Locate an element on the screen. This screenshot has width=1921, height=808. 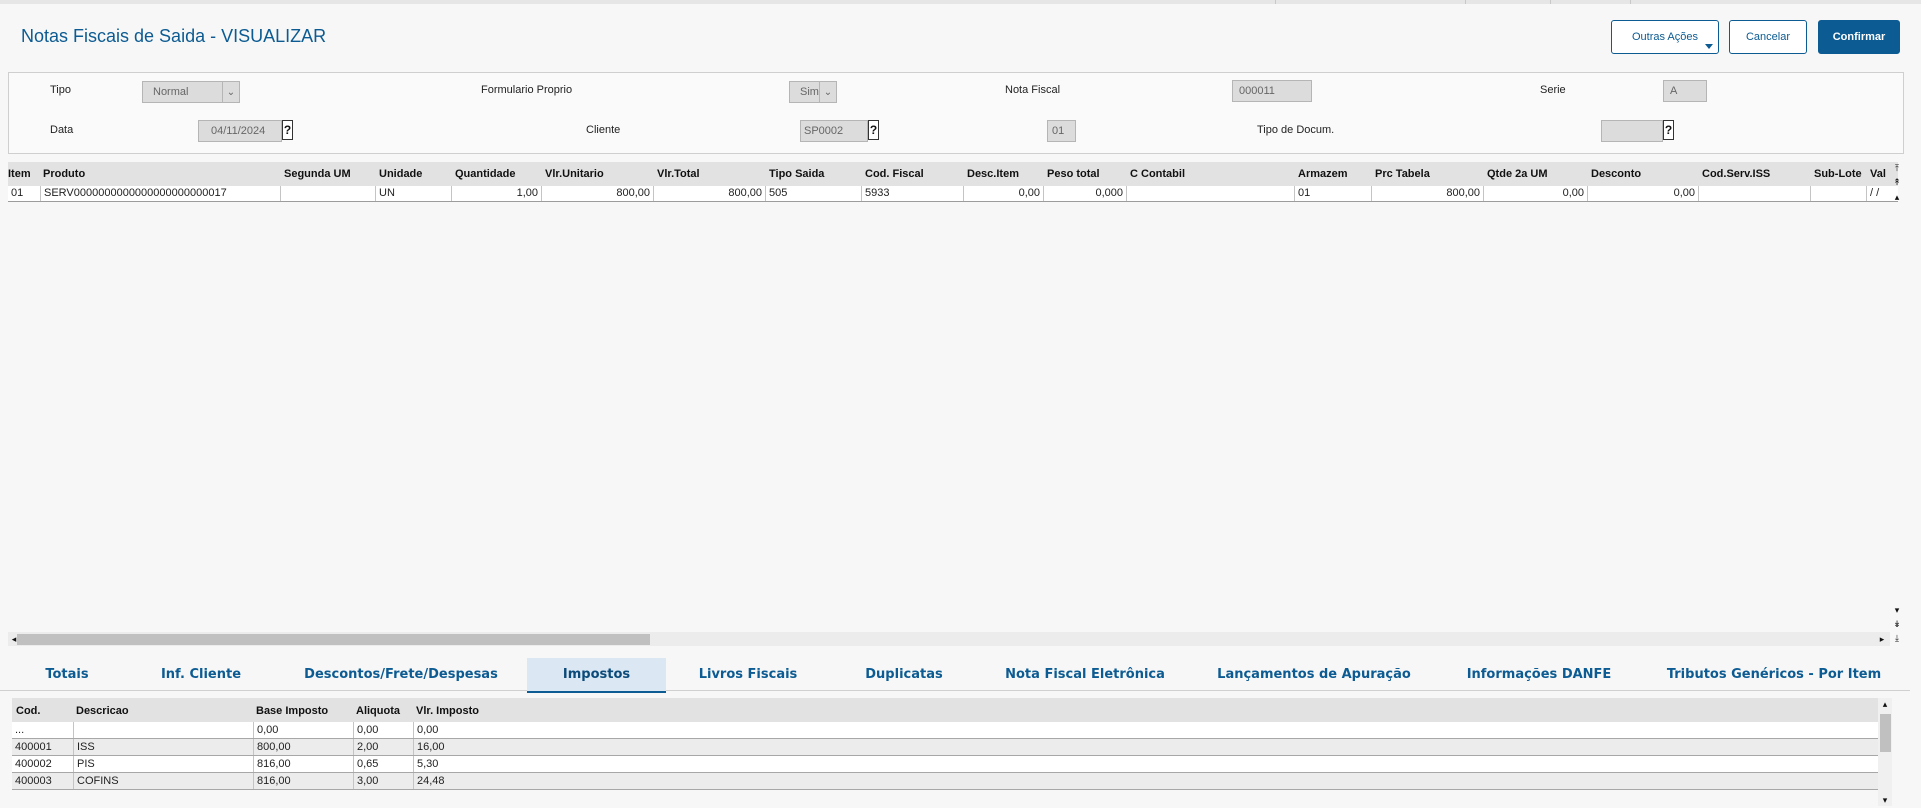
col-sub-lote: Sub-Lote is located at coordinates (1838, 174).